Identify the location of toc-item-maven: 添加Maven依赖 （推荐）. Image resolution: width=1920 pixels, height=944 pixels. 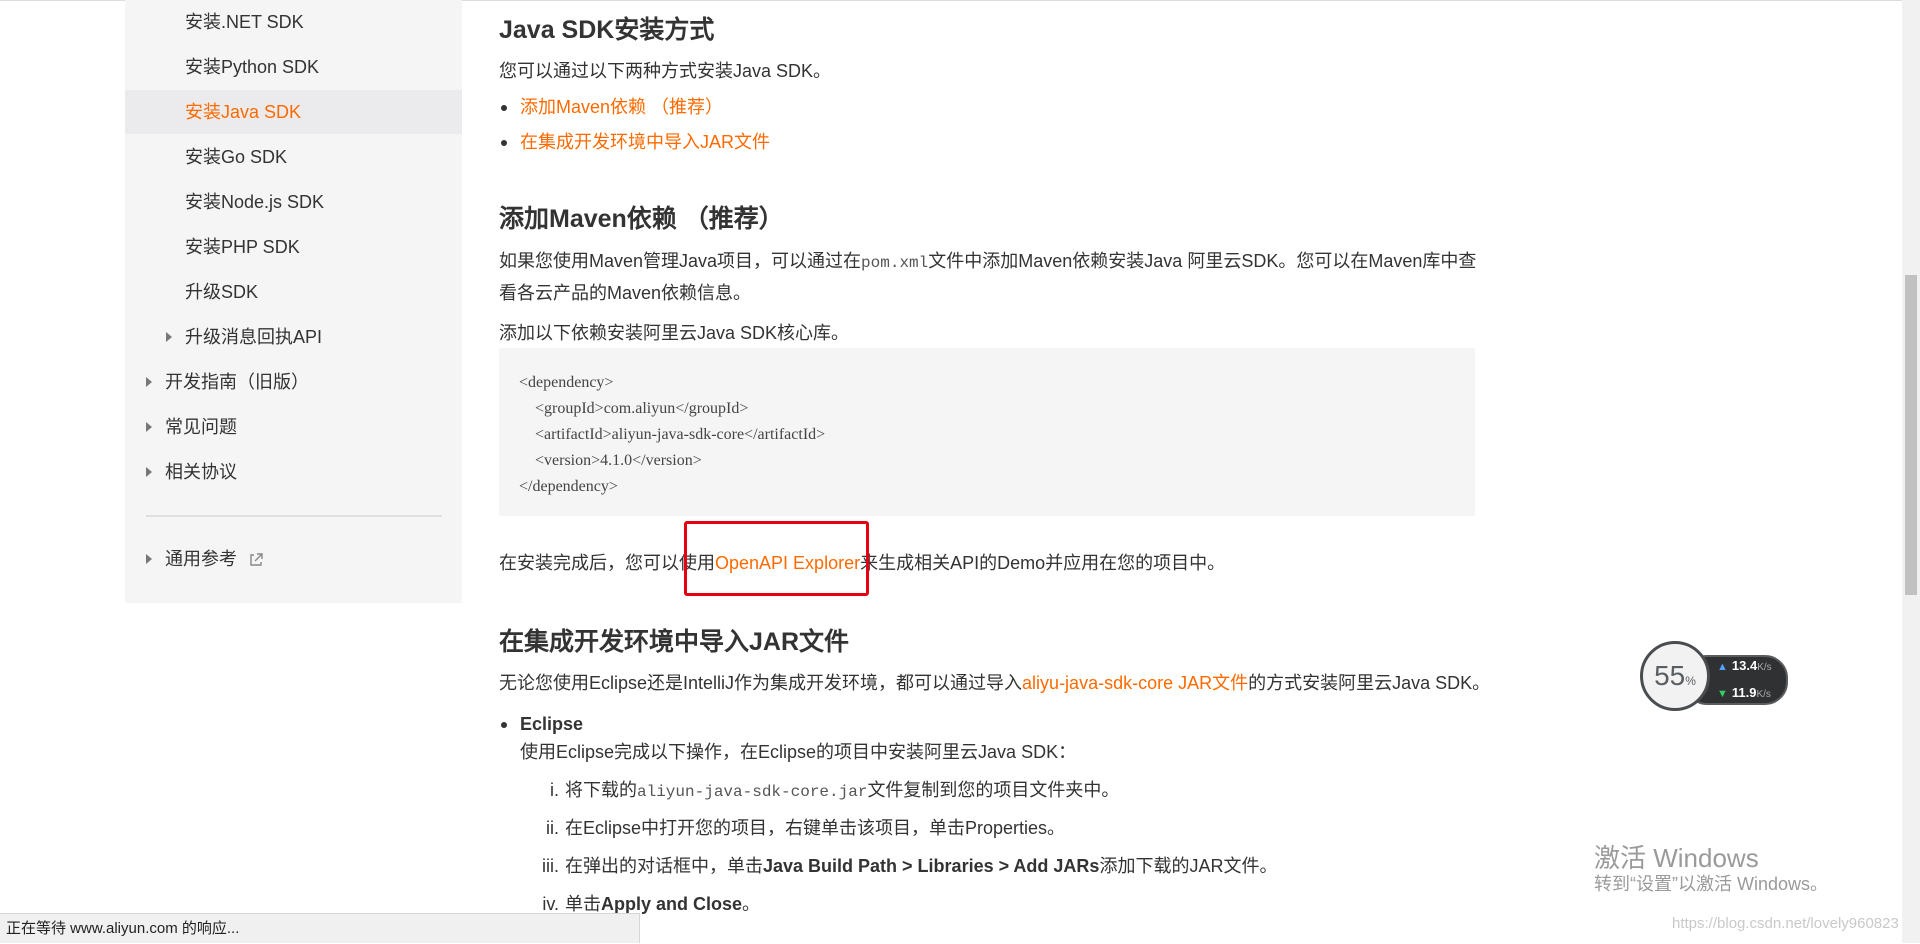
(611, 107).